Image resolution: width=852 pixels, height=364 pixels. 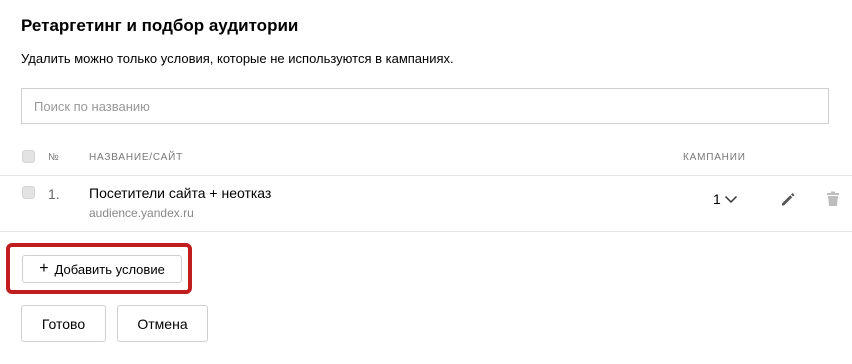 What do you see at coordinates (28, 156) in the screenshot?
I see `select-all-checkbox` at bounding box center [28, 156].